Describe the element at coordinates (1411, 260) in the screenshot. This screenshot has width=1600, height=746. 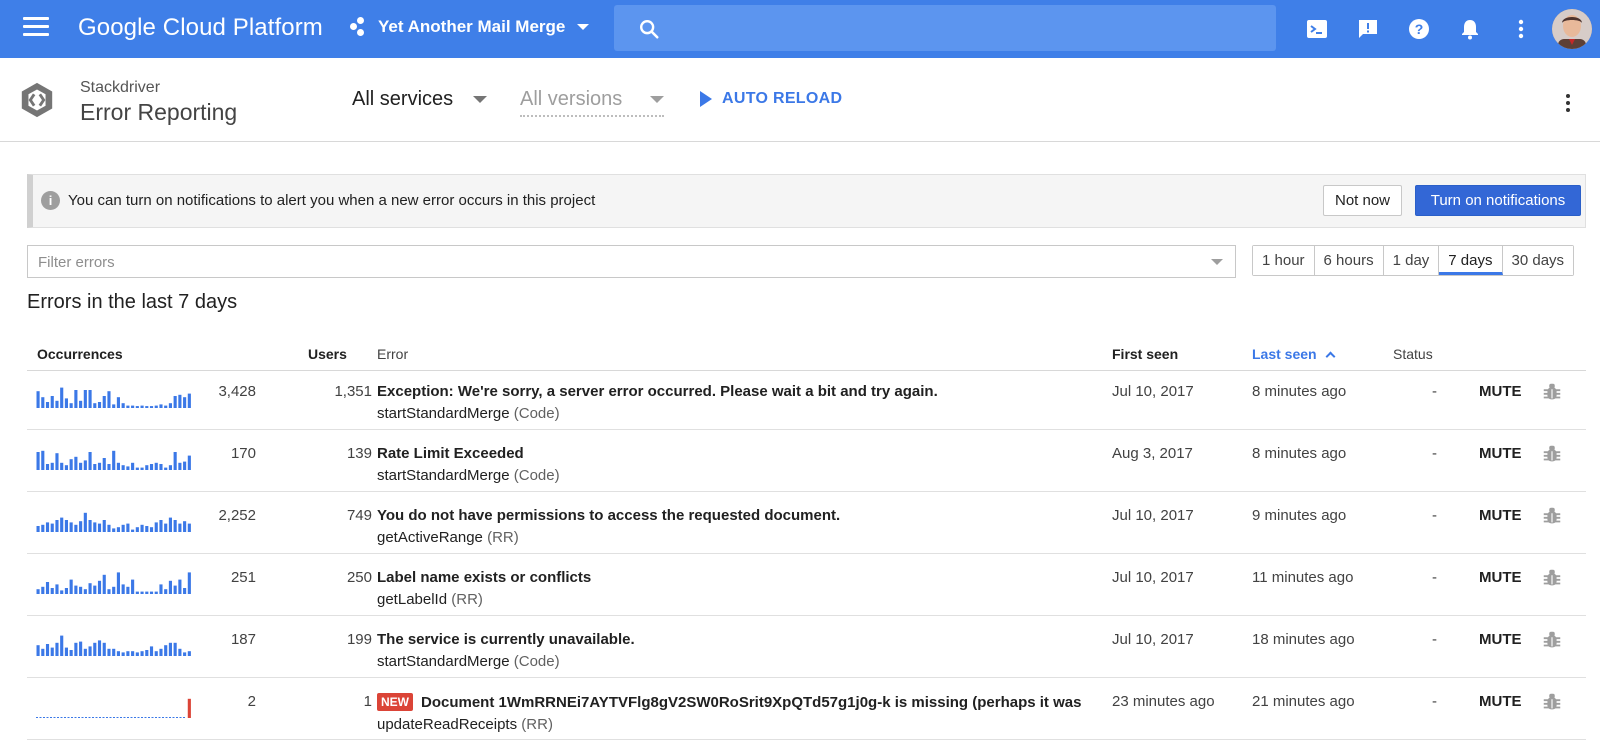
I see `range-option: 1 day` at that location.